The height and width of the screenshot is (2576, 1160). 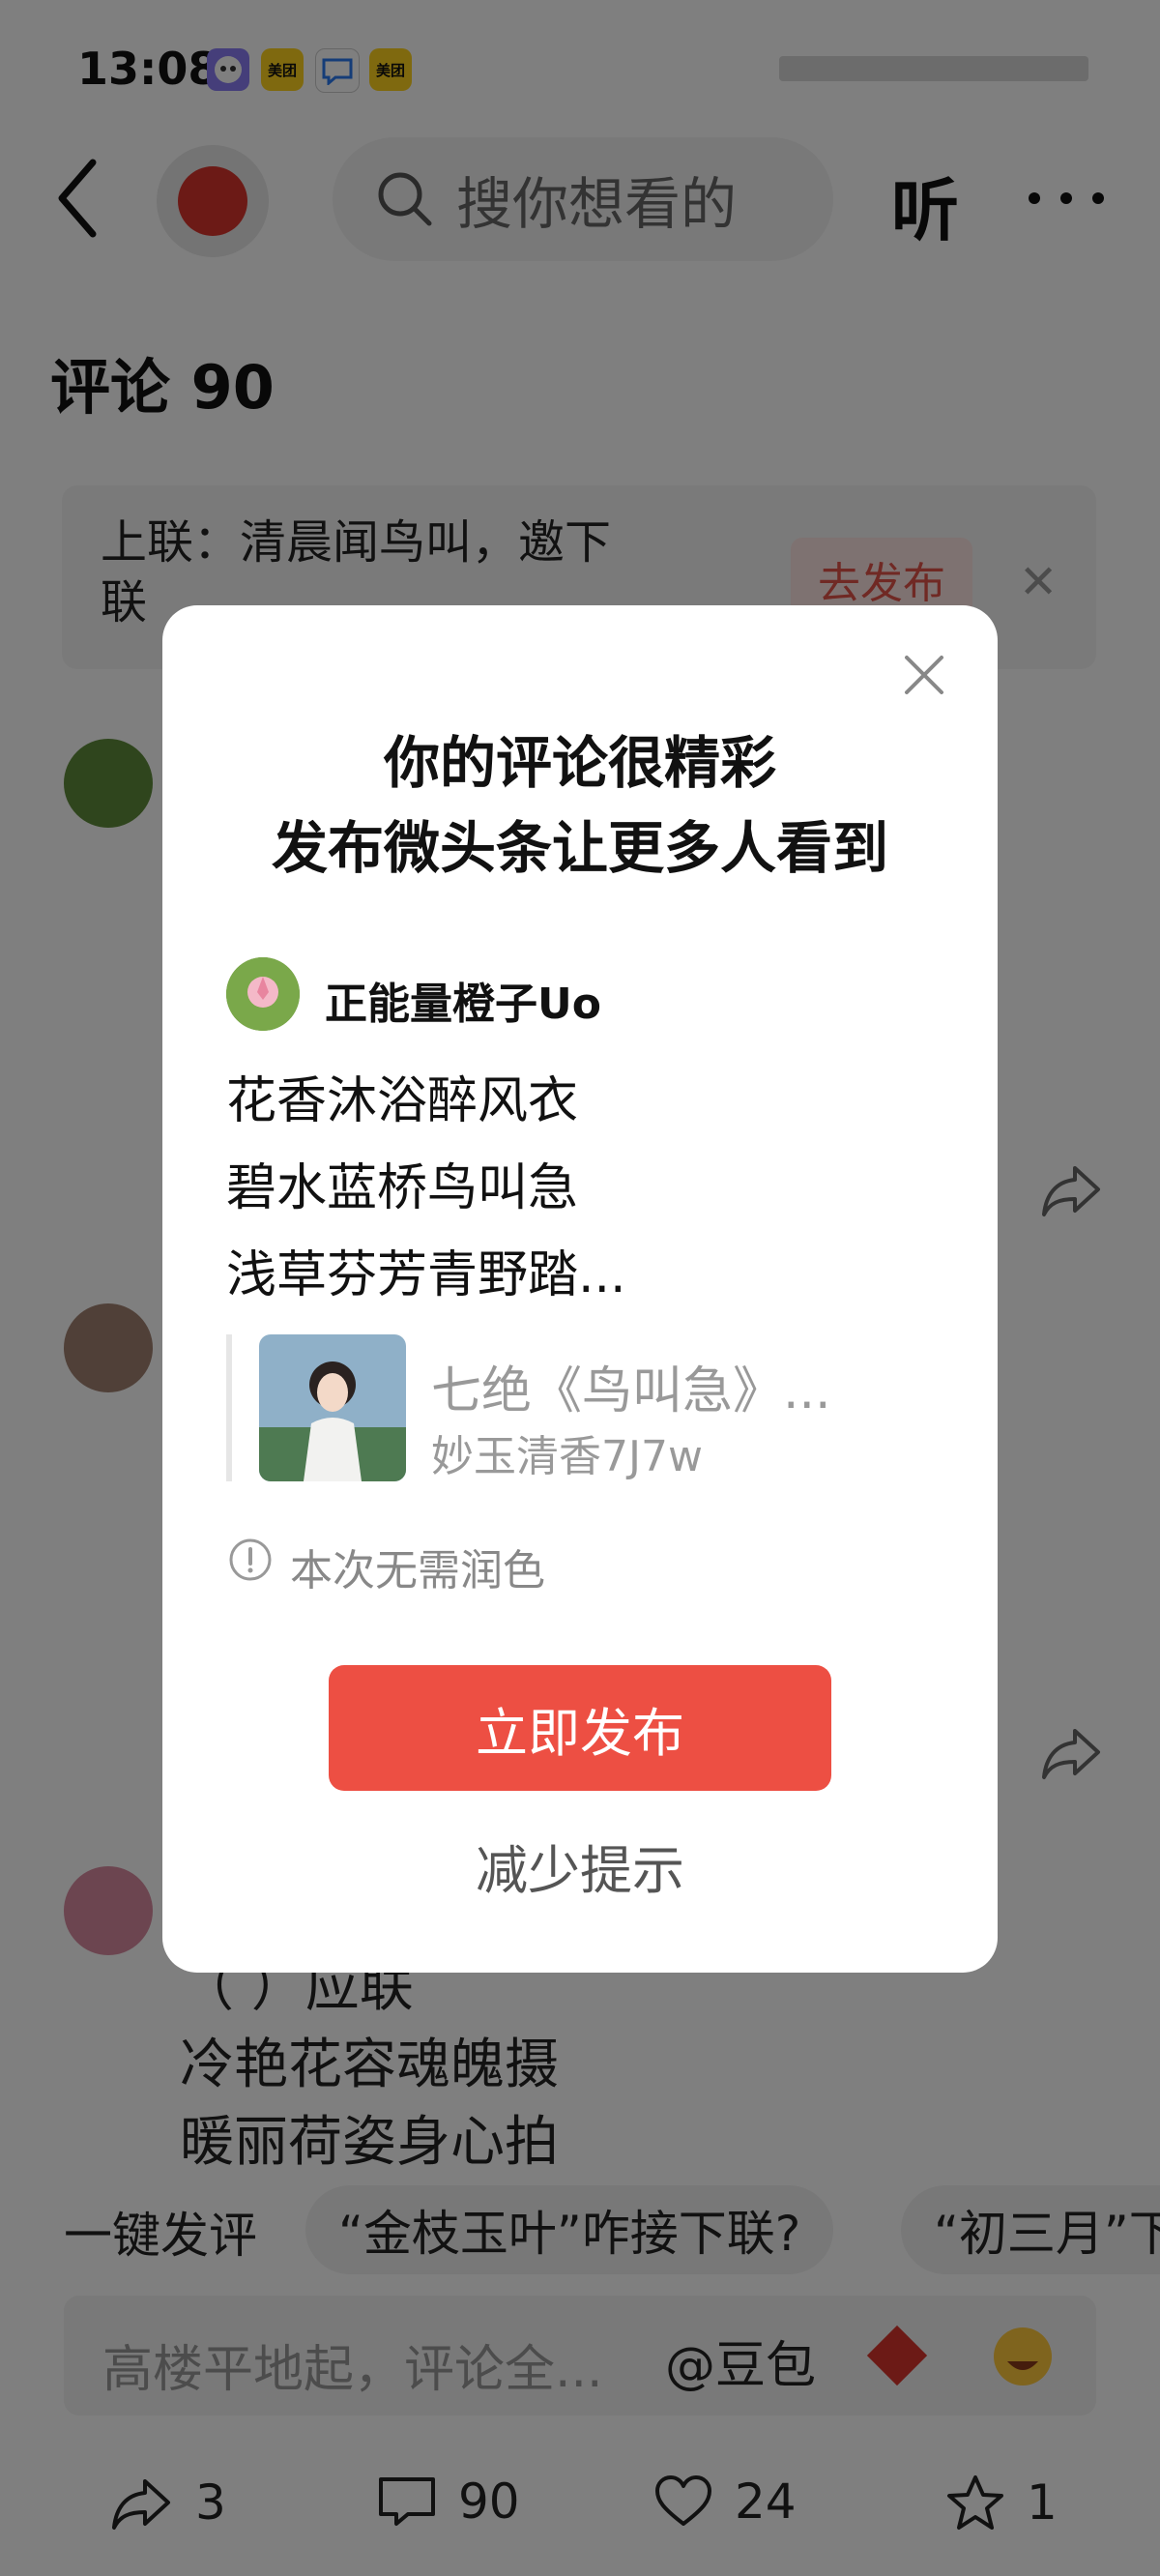 I want to click on status-dim-overlay, so click(x=580, y=58).